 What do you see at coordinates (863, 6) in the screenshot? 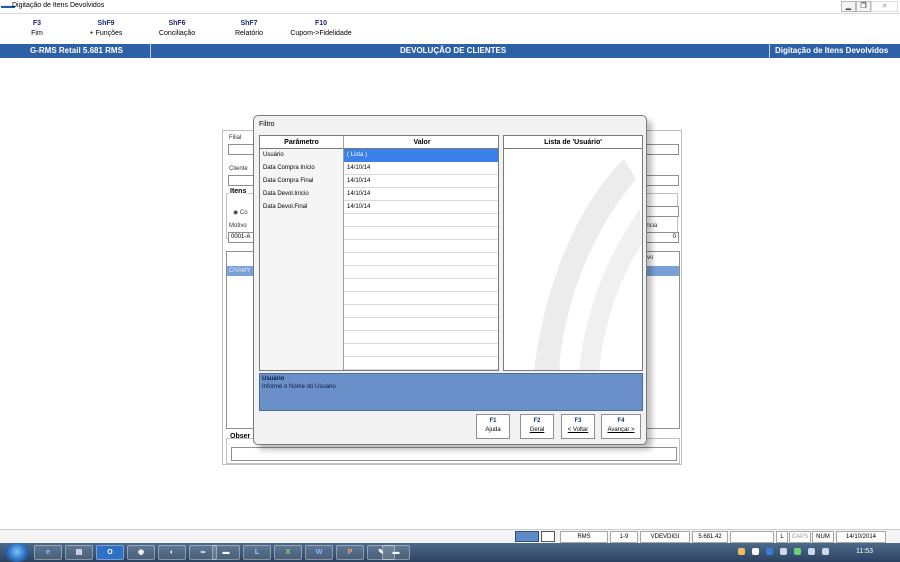
I see `maximize-button: ❐` at bounding box center [863, 6].